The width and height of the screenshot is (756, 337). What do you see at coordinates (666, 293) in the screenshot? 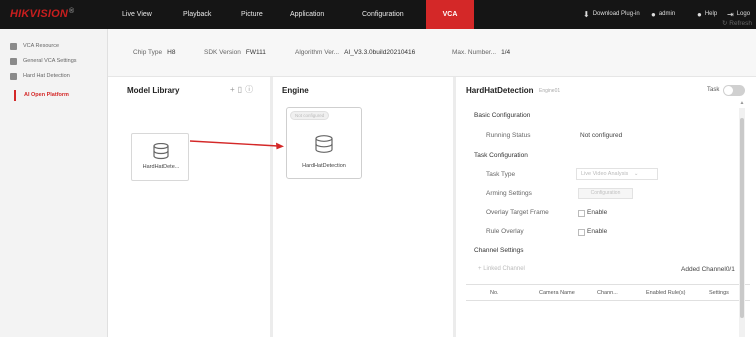
I see `column-enabled-rules: Enabled Rule(s)` at bounding box center [666, 293].